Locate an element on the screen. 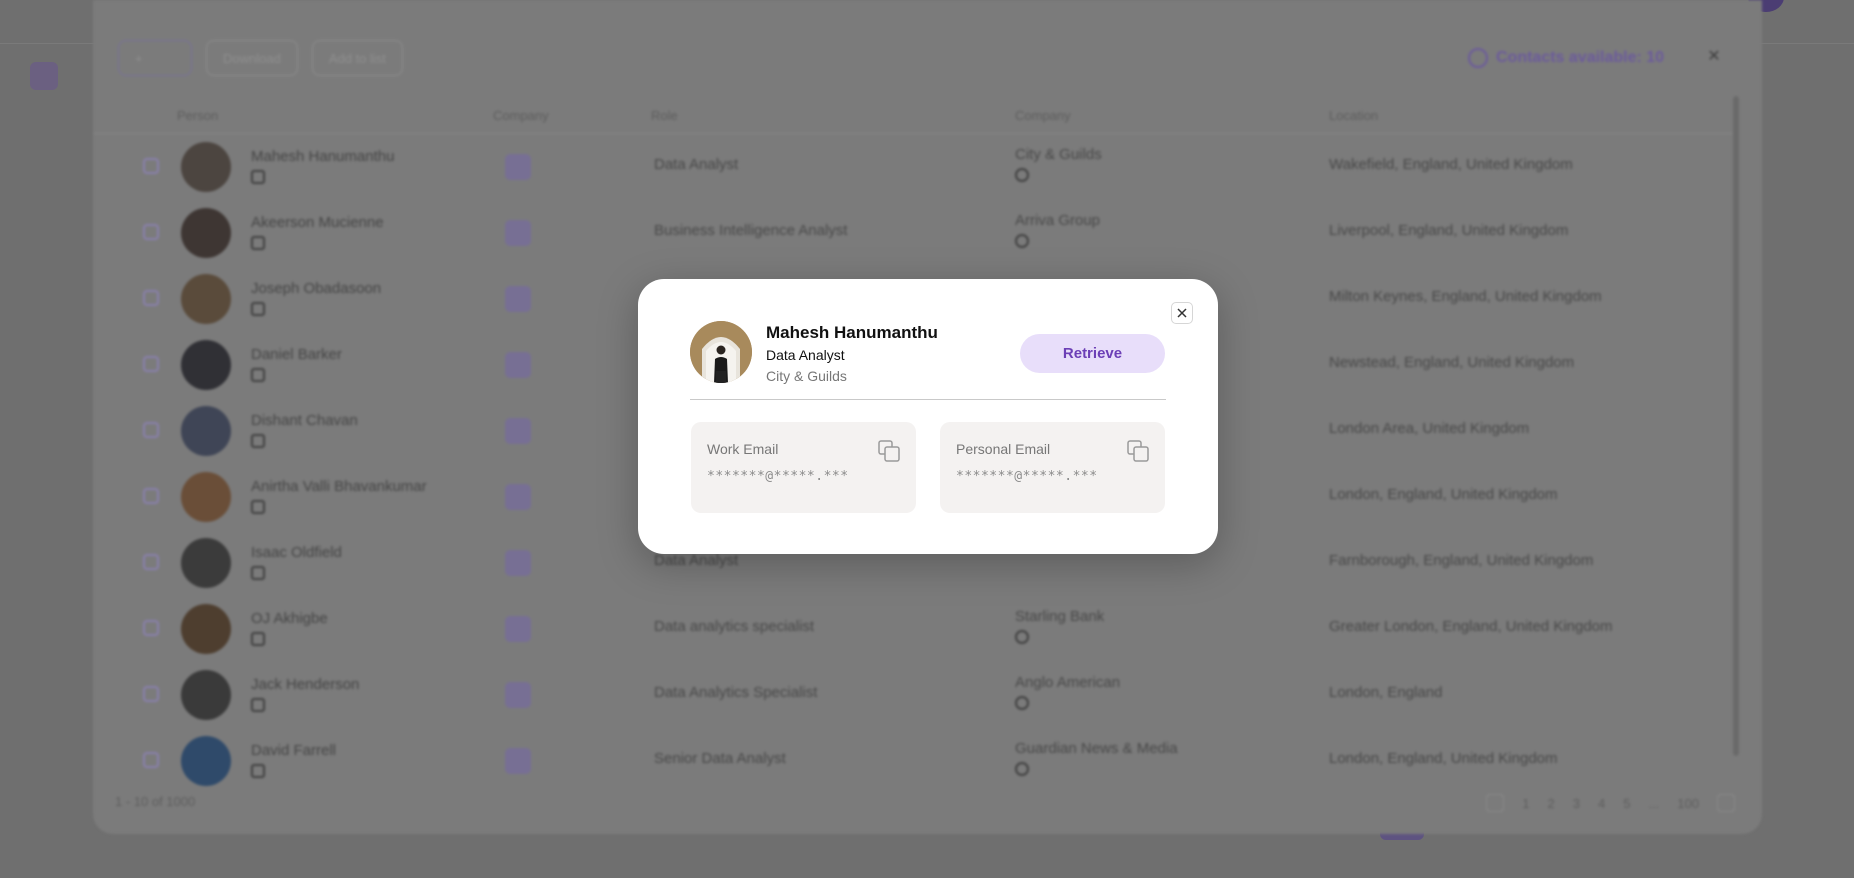 This screenshot has width=1854, height=878. download-button: Download is located at coordinates (252, 58).